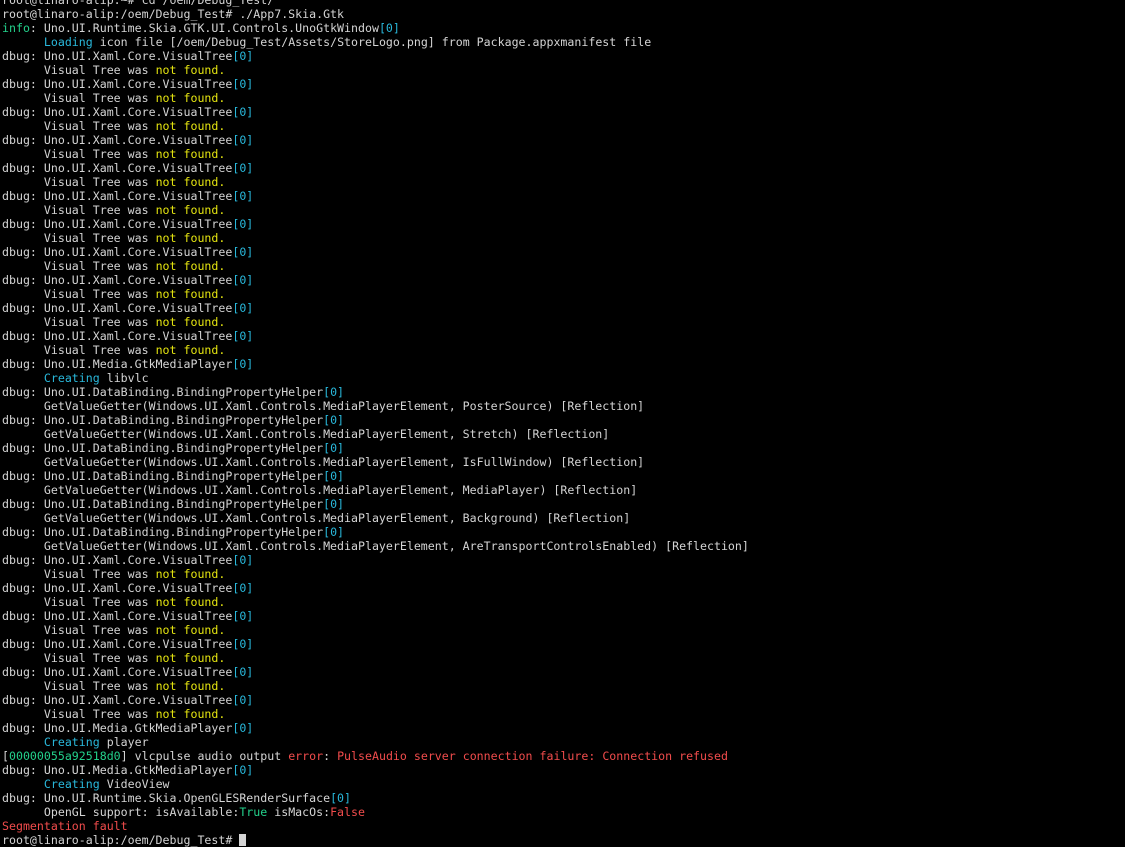  I want to click on terminal-text-segment: VideoView, so click(134, 784).